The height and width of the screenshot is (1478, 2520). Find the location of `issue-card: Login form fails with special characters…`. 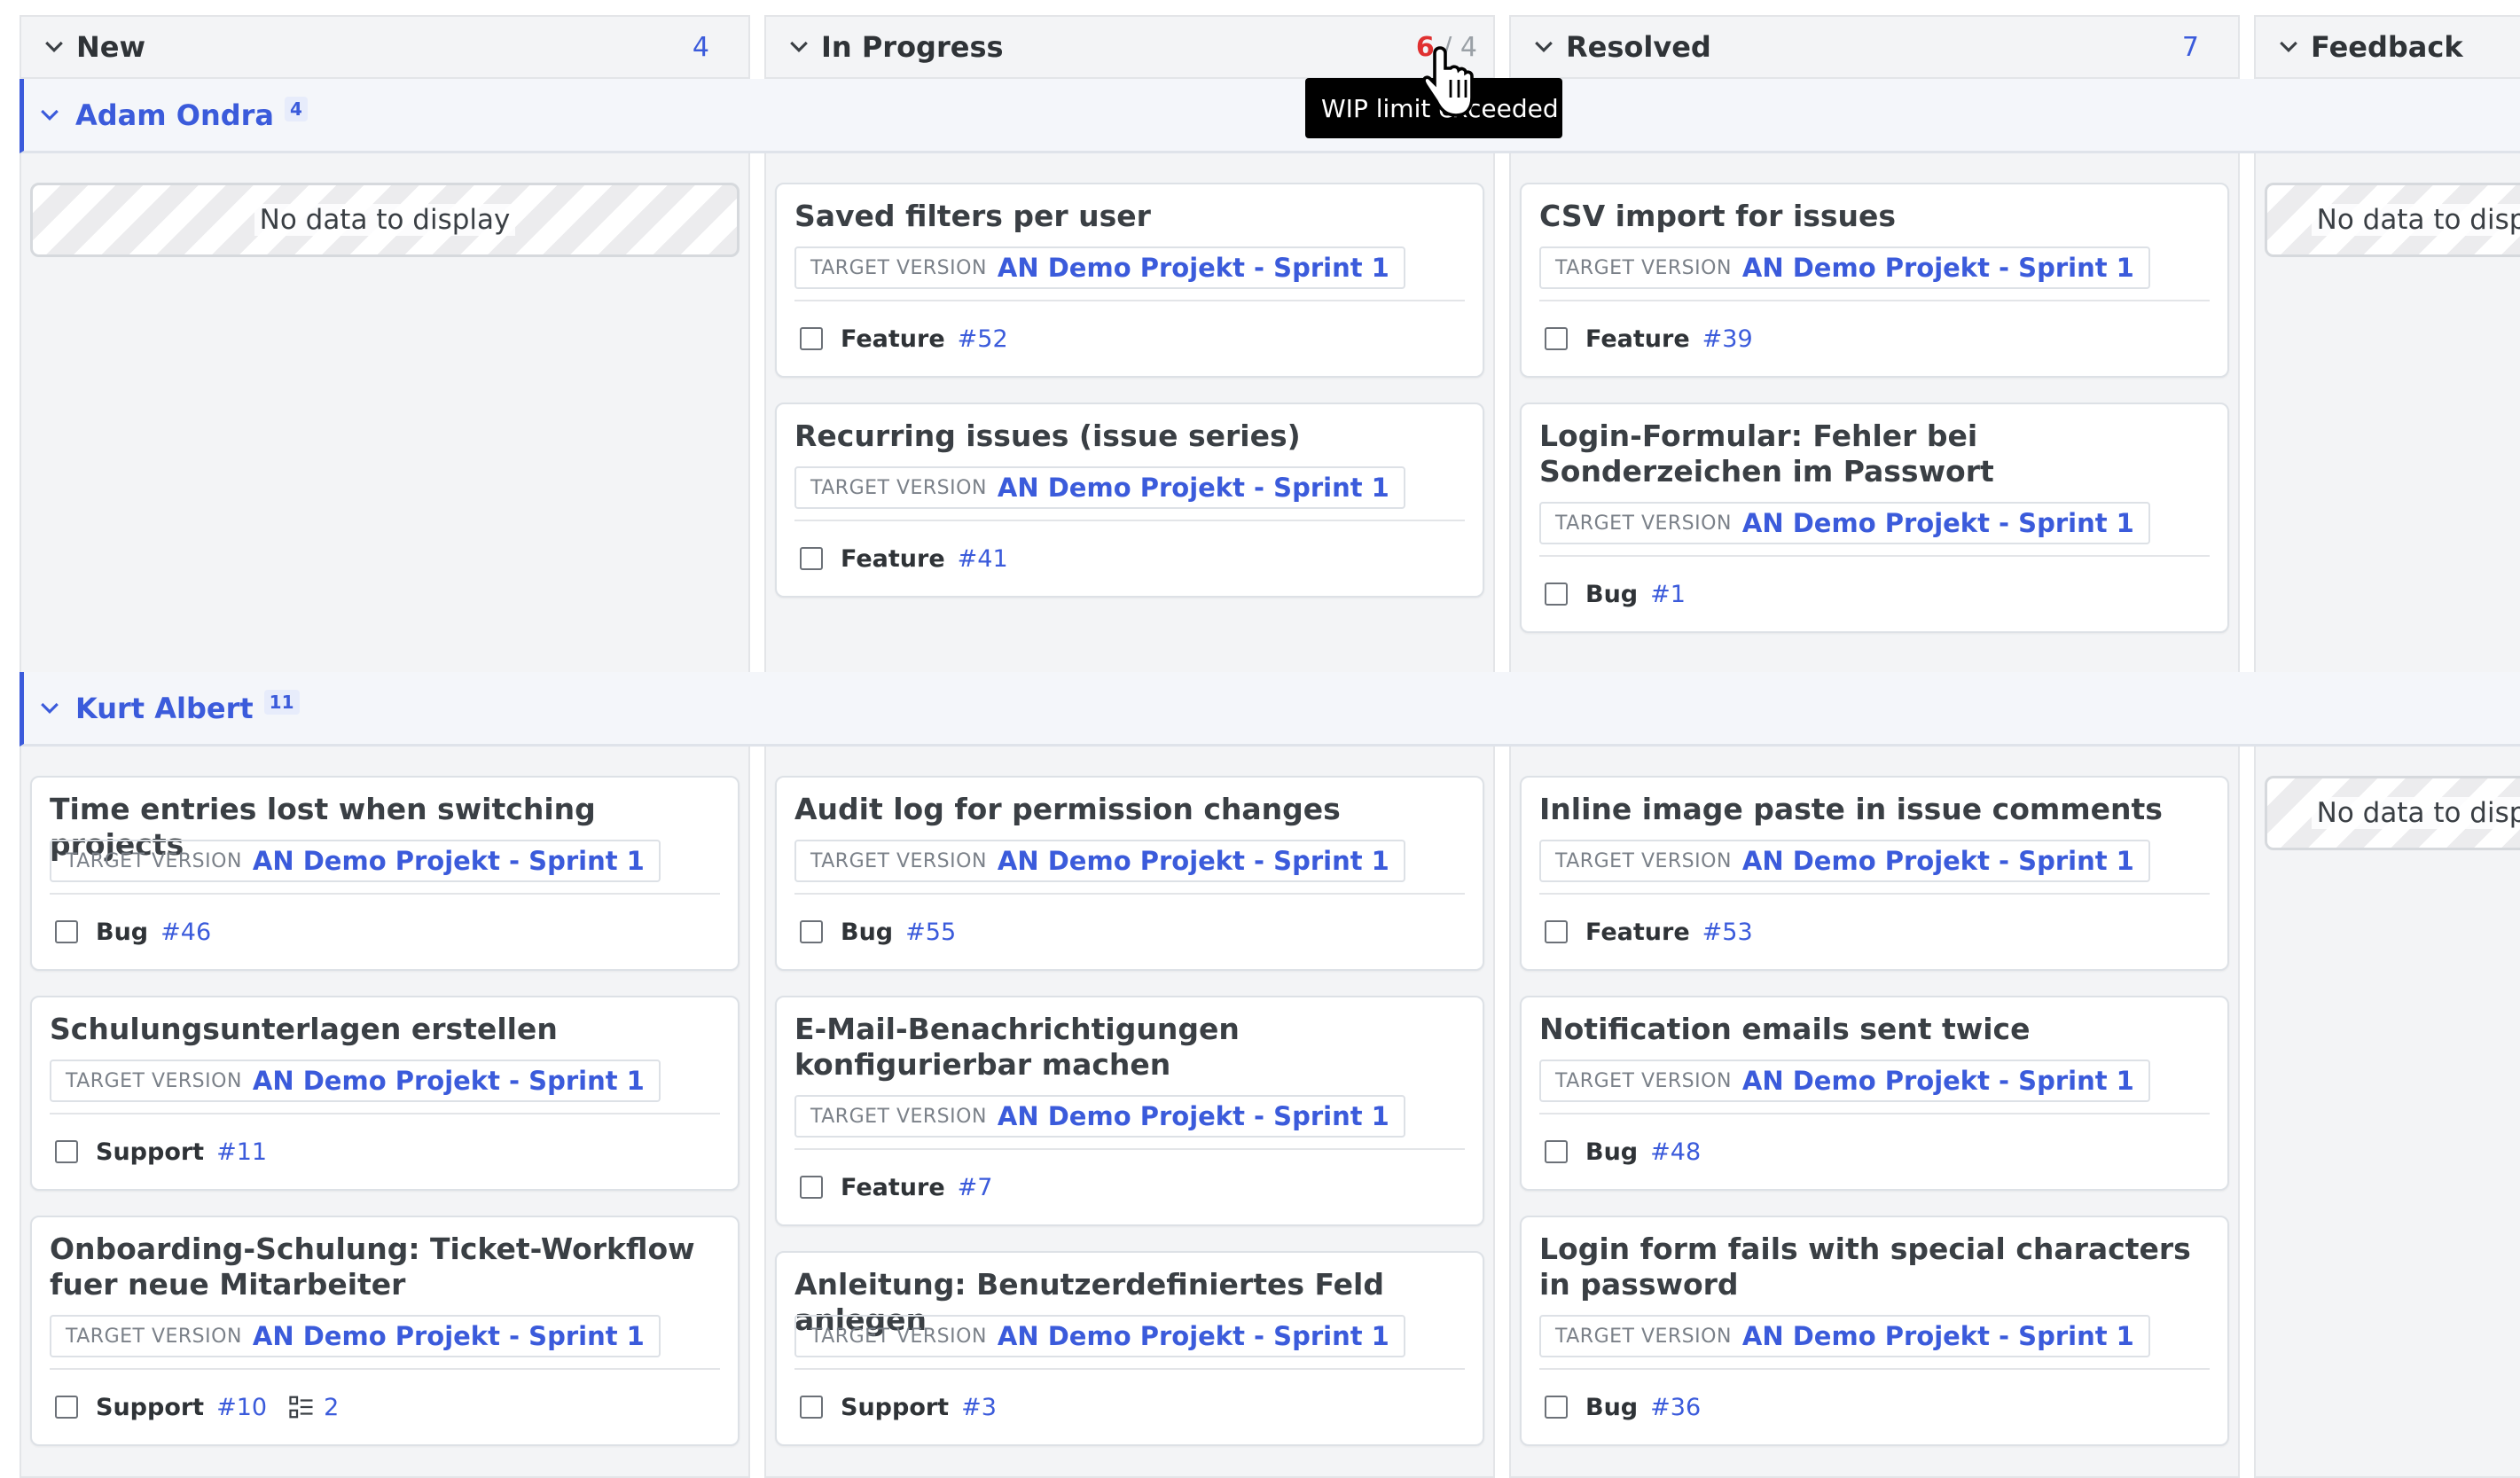

issue-card: Login form fails with special characters… is located at coordinates (1875, 1331).